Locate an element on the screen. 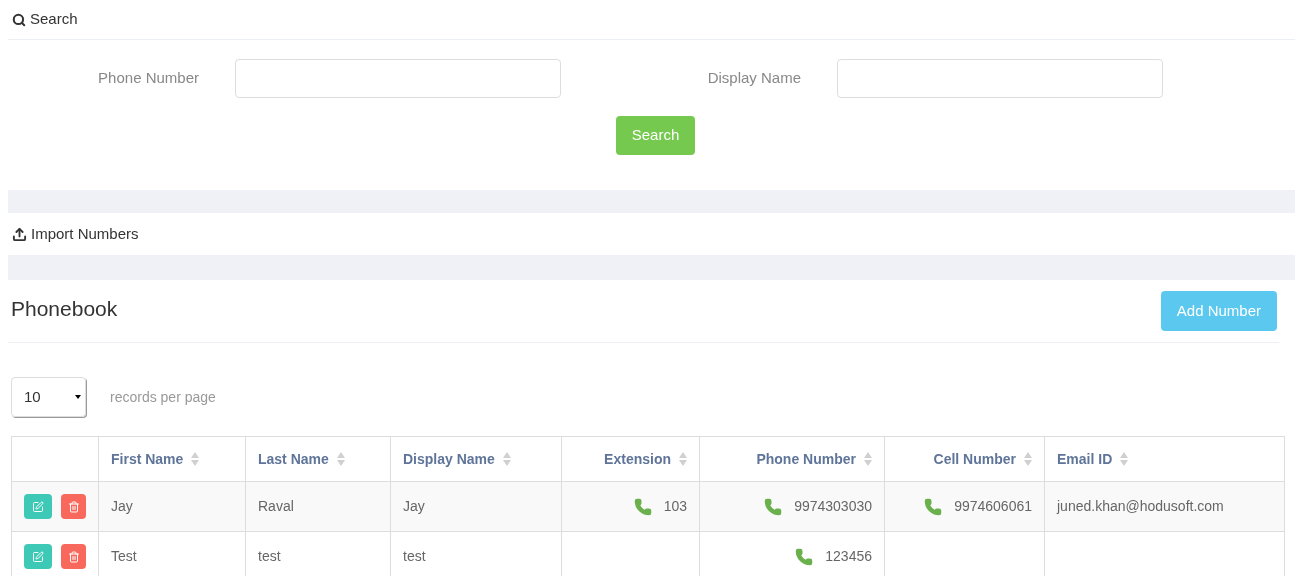  panel-title: Phonebook is located at coordinates (64, 309).